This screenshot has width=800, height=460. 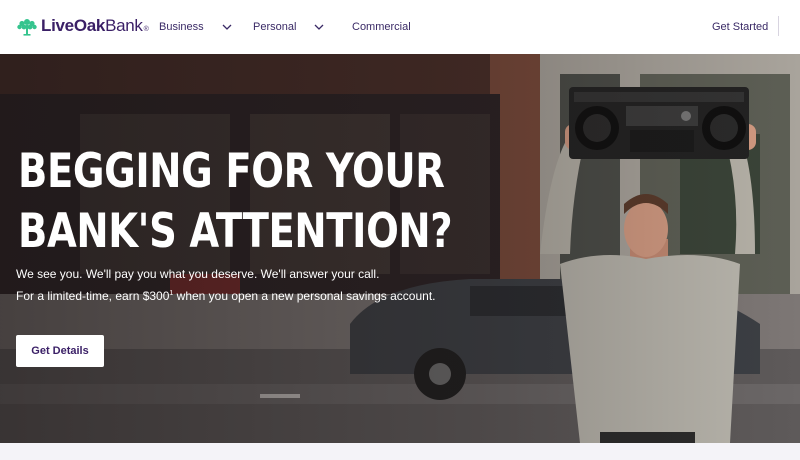 What do you see at coordinates (146, 29) in the screenshot?
I see `registered-mark: ®` at bounding box center [146, 29].